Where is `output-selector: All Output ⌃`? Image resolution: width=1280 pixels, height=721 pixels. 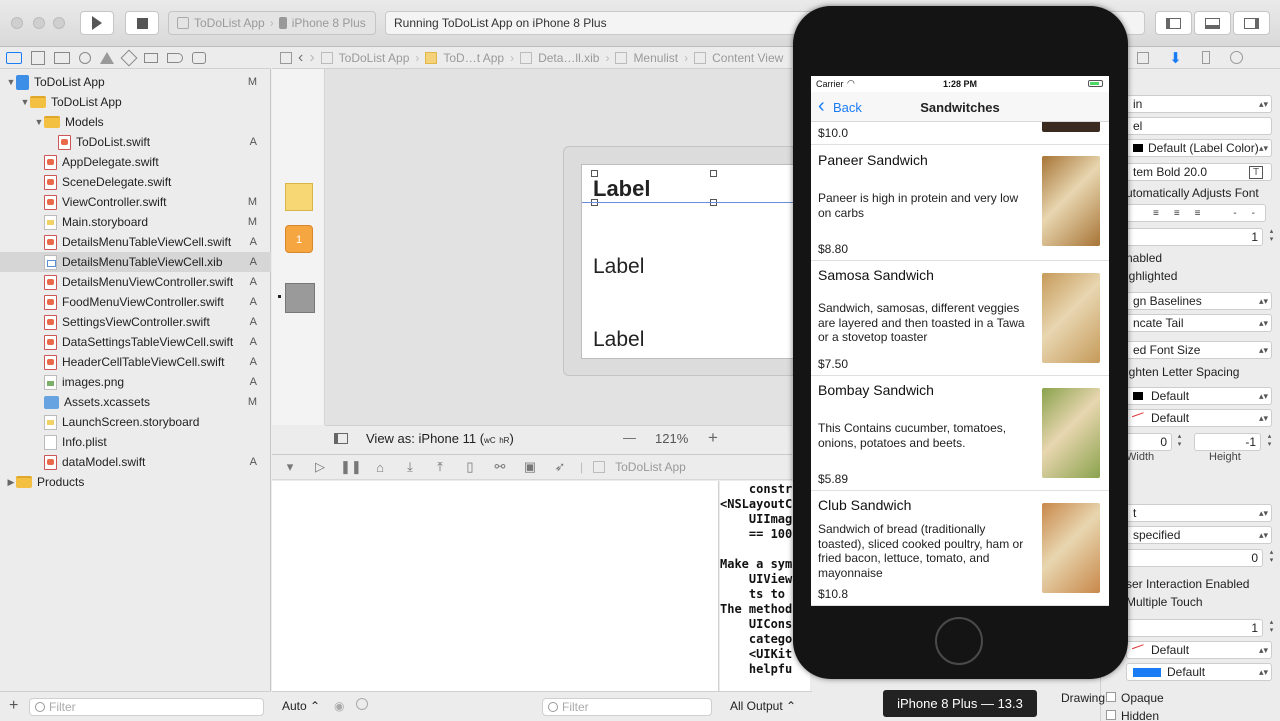 output-selector: All Output ⌃ is located at coordinates (763, 706).